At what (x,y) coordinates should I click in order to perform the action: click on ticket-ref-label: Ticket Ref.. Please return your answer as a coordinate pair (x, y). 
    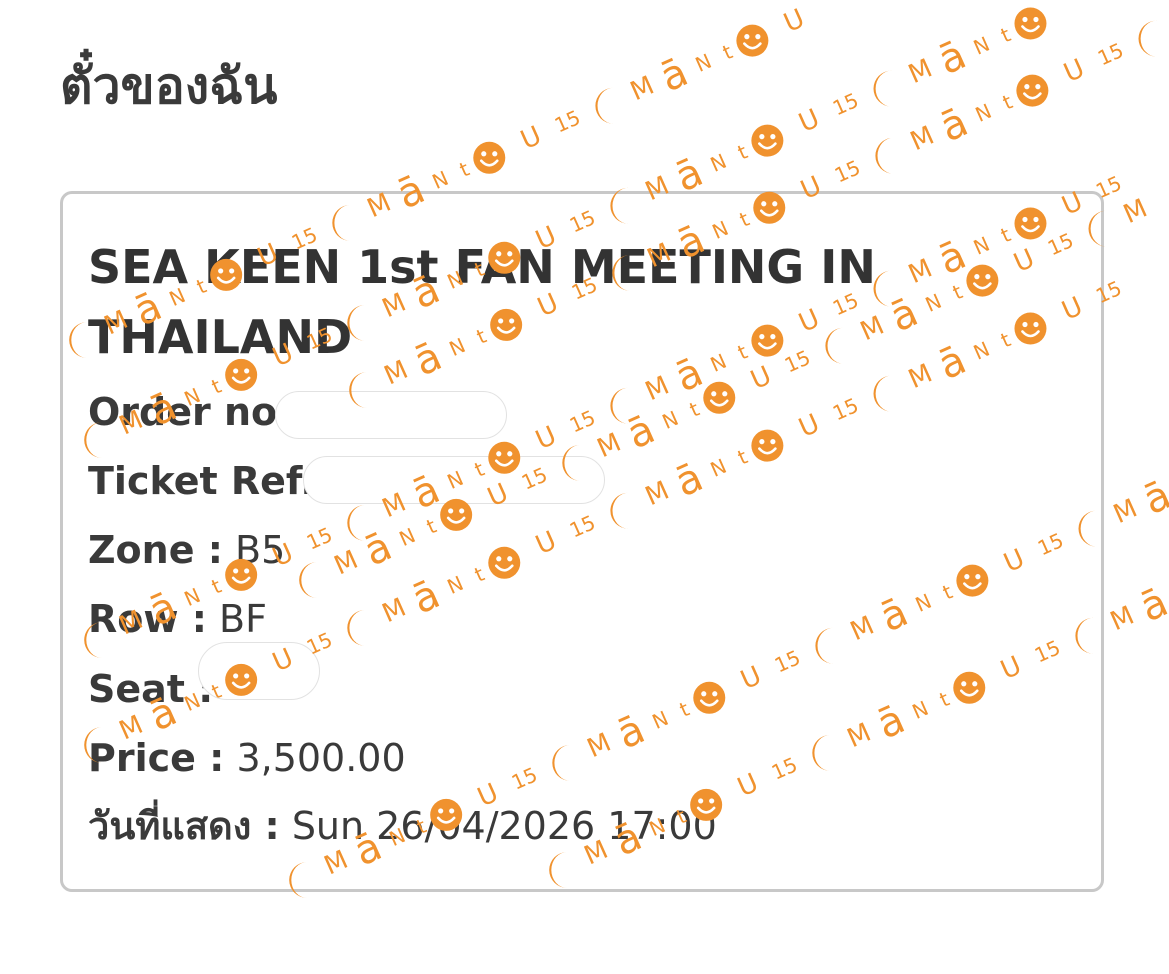
    Looking at the image, I should click on (201, 481).